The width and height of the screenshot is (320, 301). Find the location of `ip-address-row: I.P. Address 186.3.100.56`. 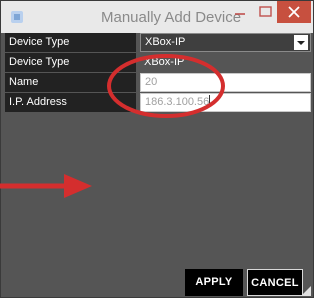

ip-address-row: I.P. Address 186.3.100.56 is located at coordinates (158, 102).